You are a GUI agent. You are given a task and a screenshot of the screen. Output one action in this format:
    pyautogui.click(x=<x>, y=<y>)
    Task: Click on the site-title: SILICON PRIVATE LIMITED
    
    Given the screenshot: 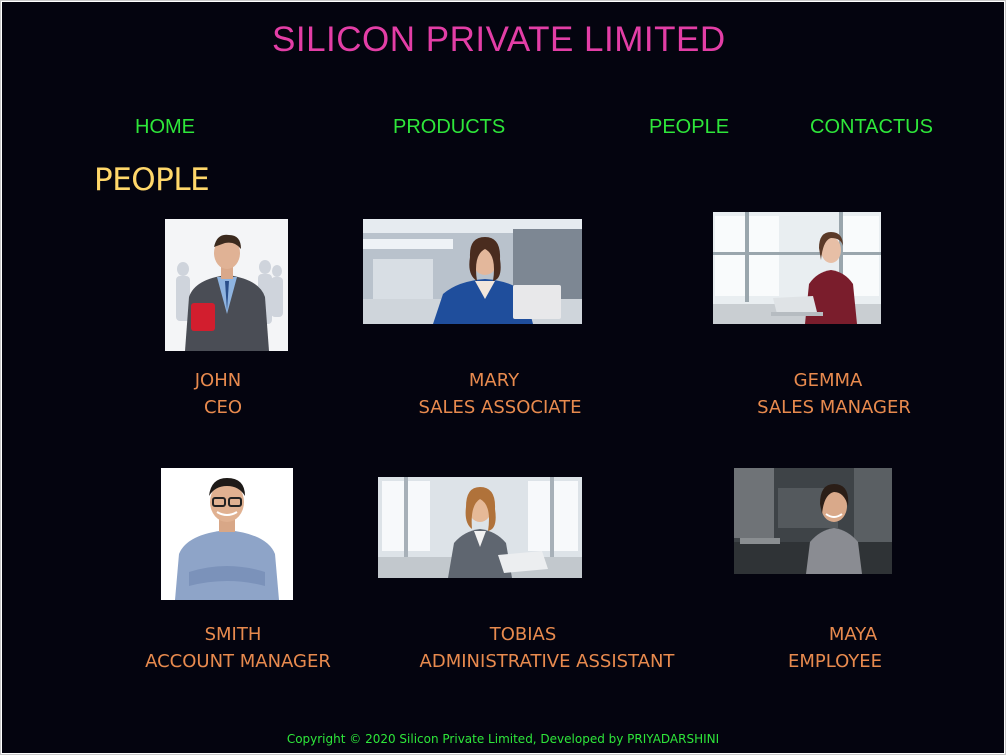 What is the action you would take?
    pyautogui.click(x=499, y=39)
    